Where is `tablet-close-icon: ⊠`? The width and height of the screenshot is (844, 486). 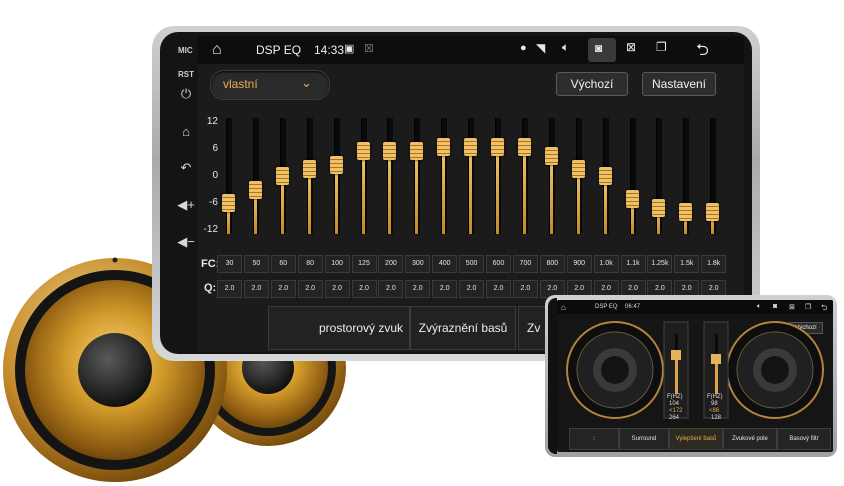 tablet-close-icon: ⊠ is located at coordinates (792, 307).